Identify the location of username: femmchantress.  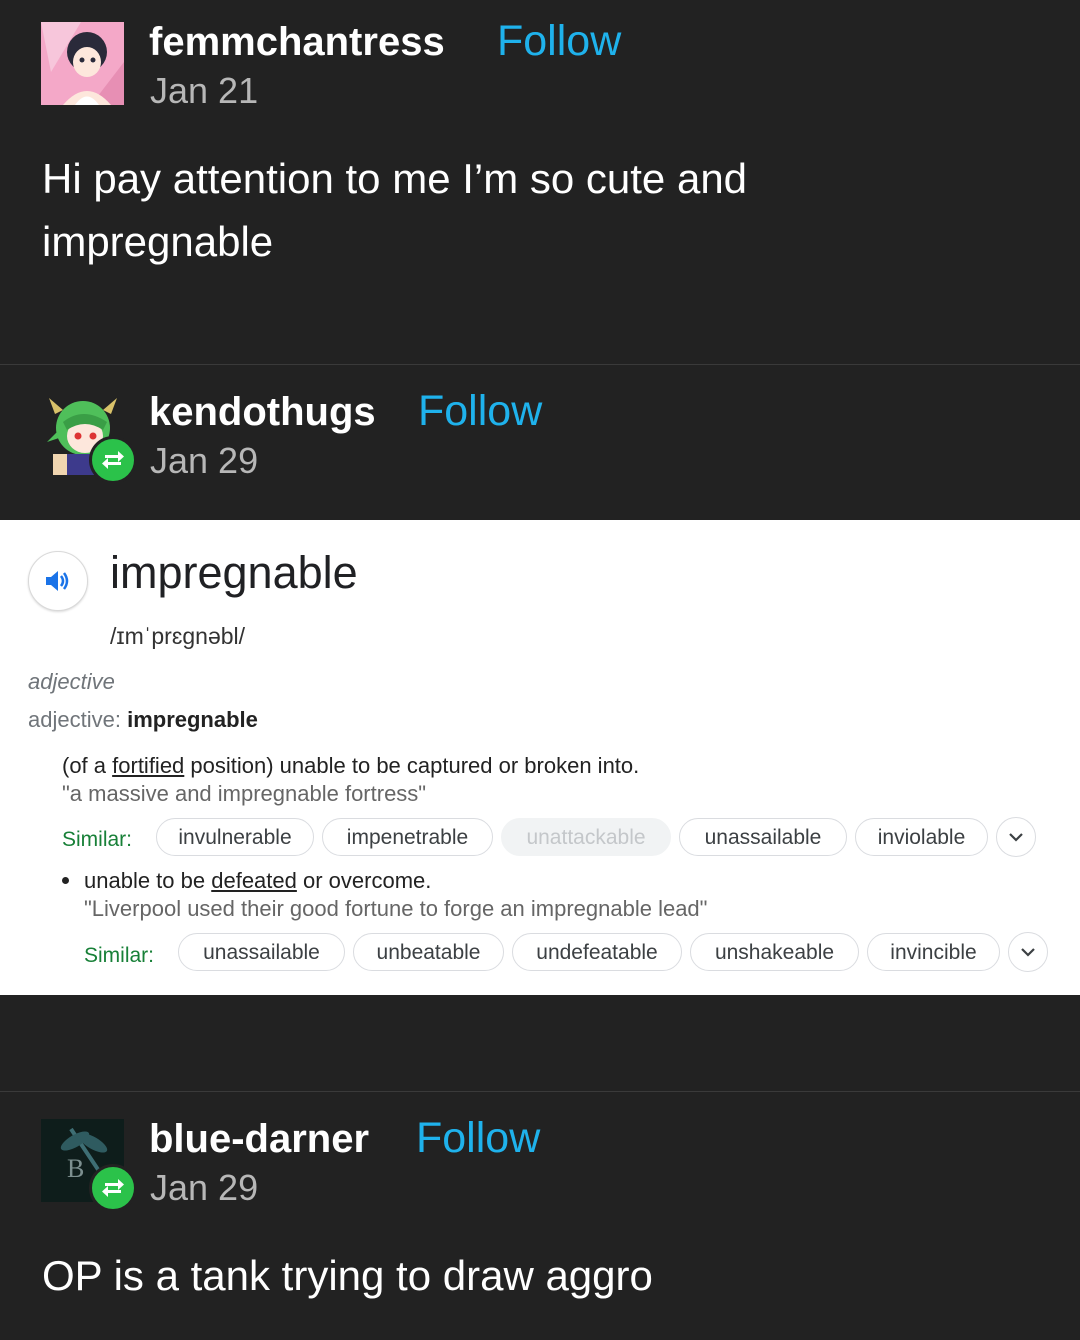
(297, 42).